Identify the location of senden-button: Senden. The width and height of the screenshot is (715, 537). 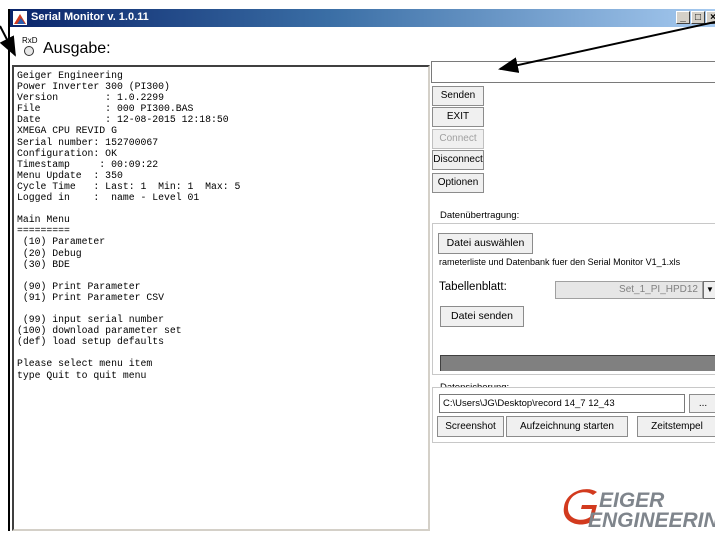
(458, 96).